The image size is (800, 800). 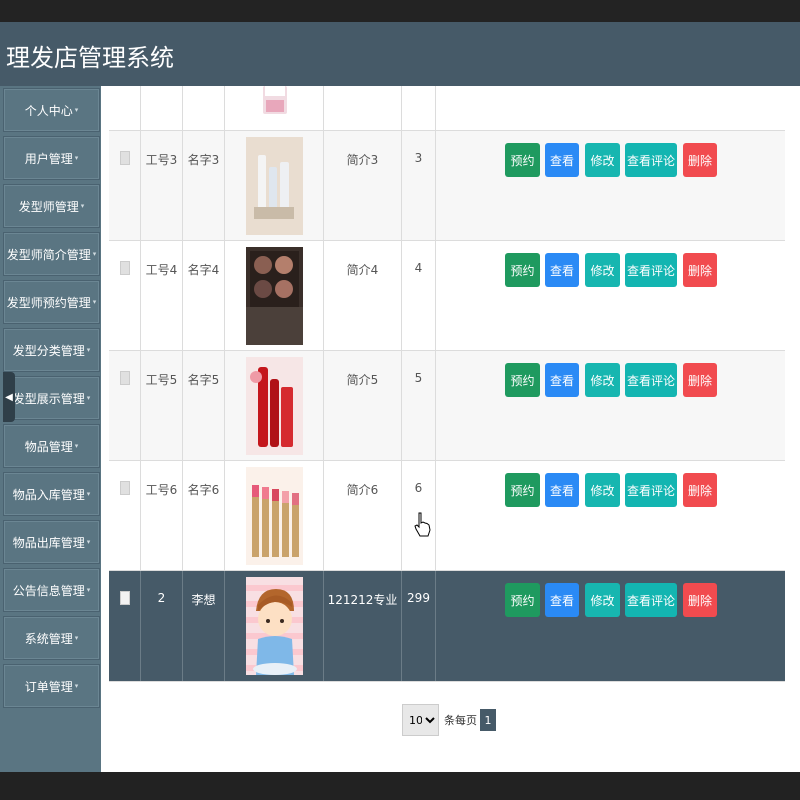 I want to click on sidebar-item-goods-out: 物品出库管理 ▾, so click(x=51, y=542).